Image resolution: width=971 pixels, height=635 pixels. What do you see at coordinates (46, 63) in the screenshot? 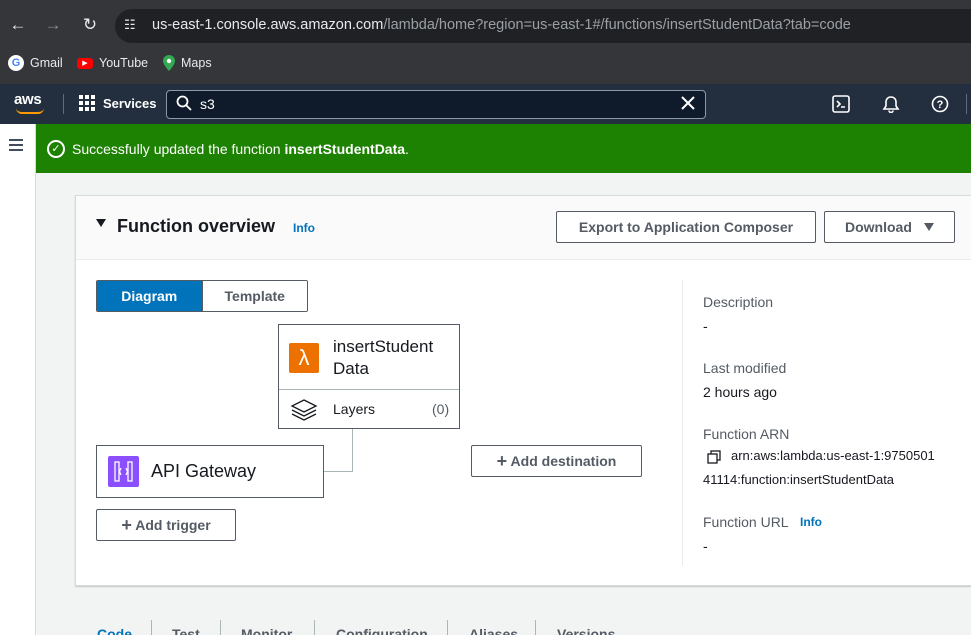
I see `bookmark-label: Gmail` at bounding box center [46, 63].